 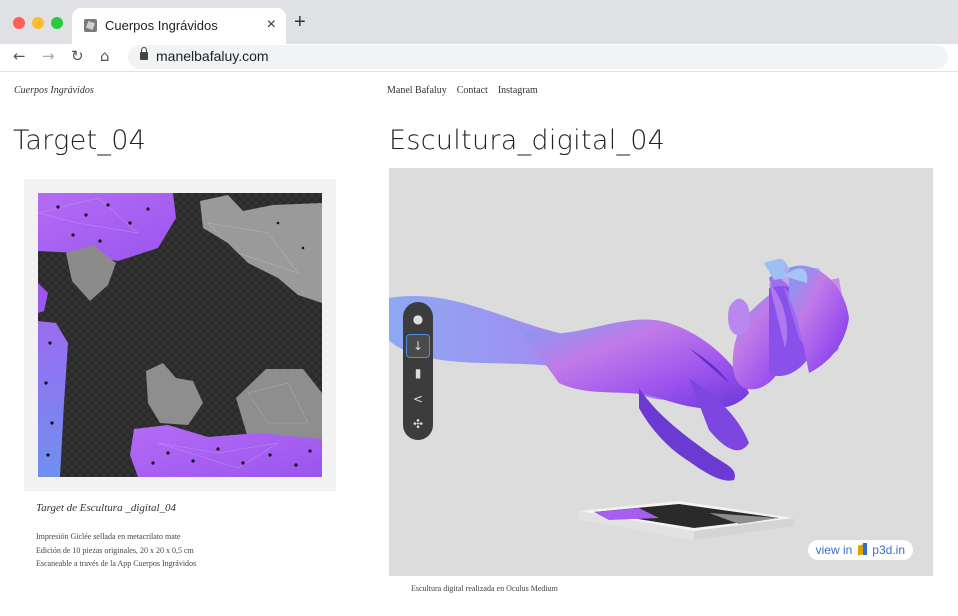 What do you see at coordinates (527, 140) in the screenshot?
I see `sculpture-title: Escultura_digital_04` at bounding box center [527, 140].